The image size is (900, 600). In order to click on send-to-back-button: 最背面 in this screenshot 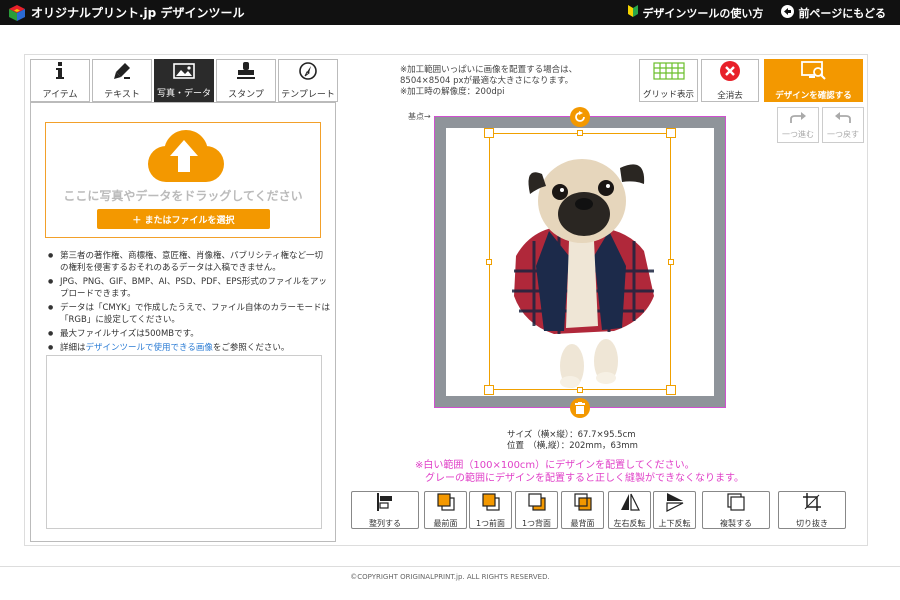, I will do `click(582, 510)`.